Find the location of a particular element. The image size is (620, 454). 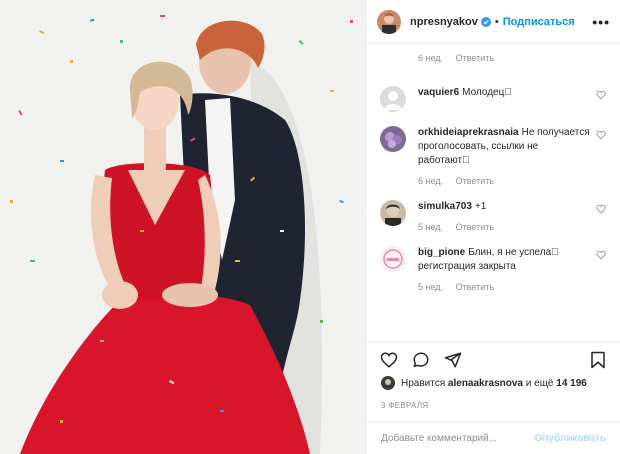

liker-avatar is located at coordinates (388, 383).